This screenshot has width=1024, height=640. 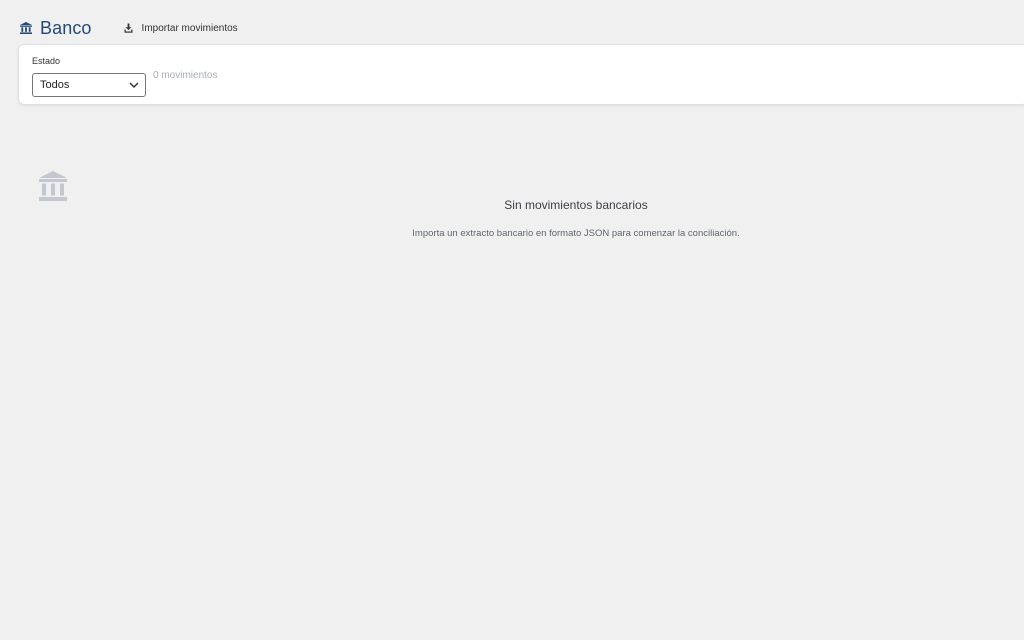 I want to click on download-icon, so click(x=128, y=28).